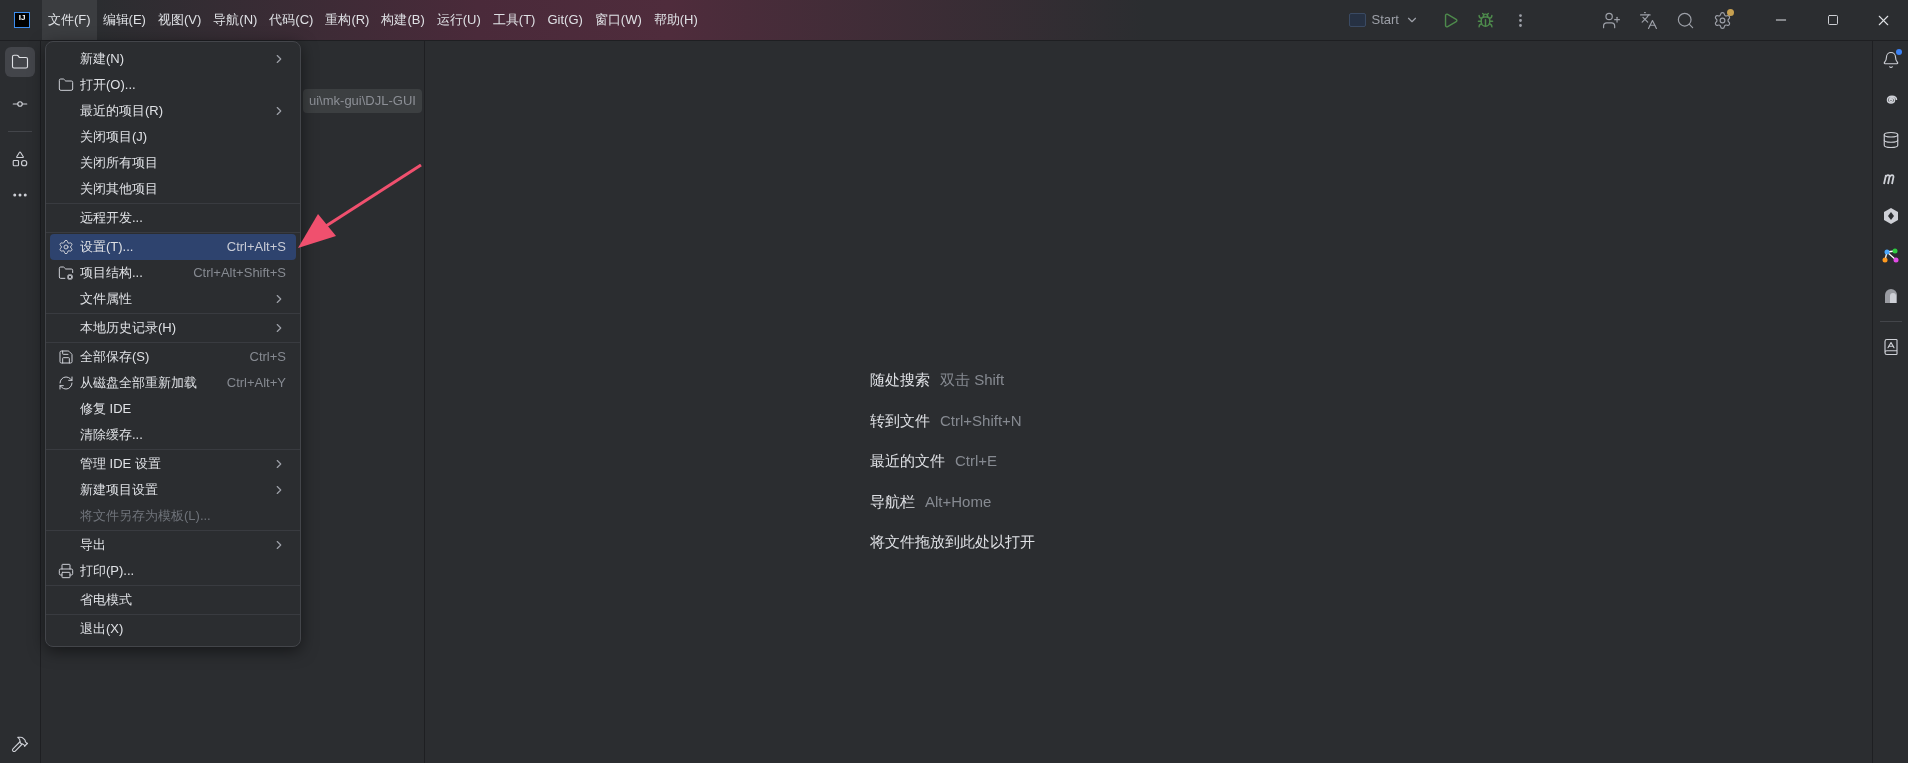 Image resolution: width=1908 pixels, height=763 pixels. Describe the element at coordinates (1450, 20) in the screenshot. I see `run-icon` at that location.